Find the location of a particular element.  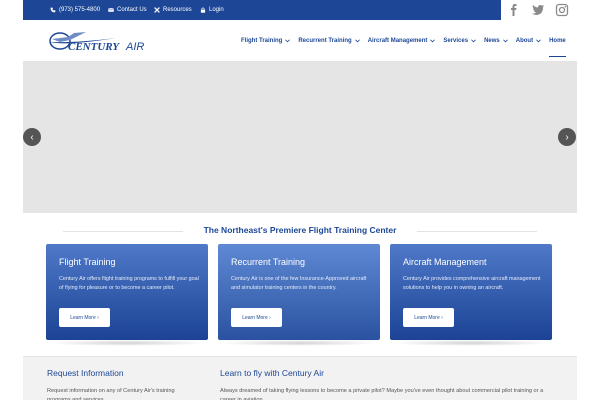

nav-item-news: News is located at coordinates (496, 41).